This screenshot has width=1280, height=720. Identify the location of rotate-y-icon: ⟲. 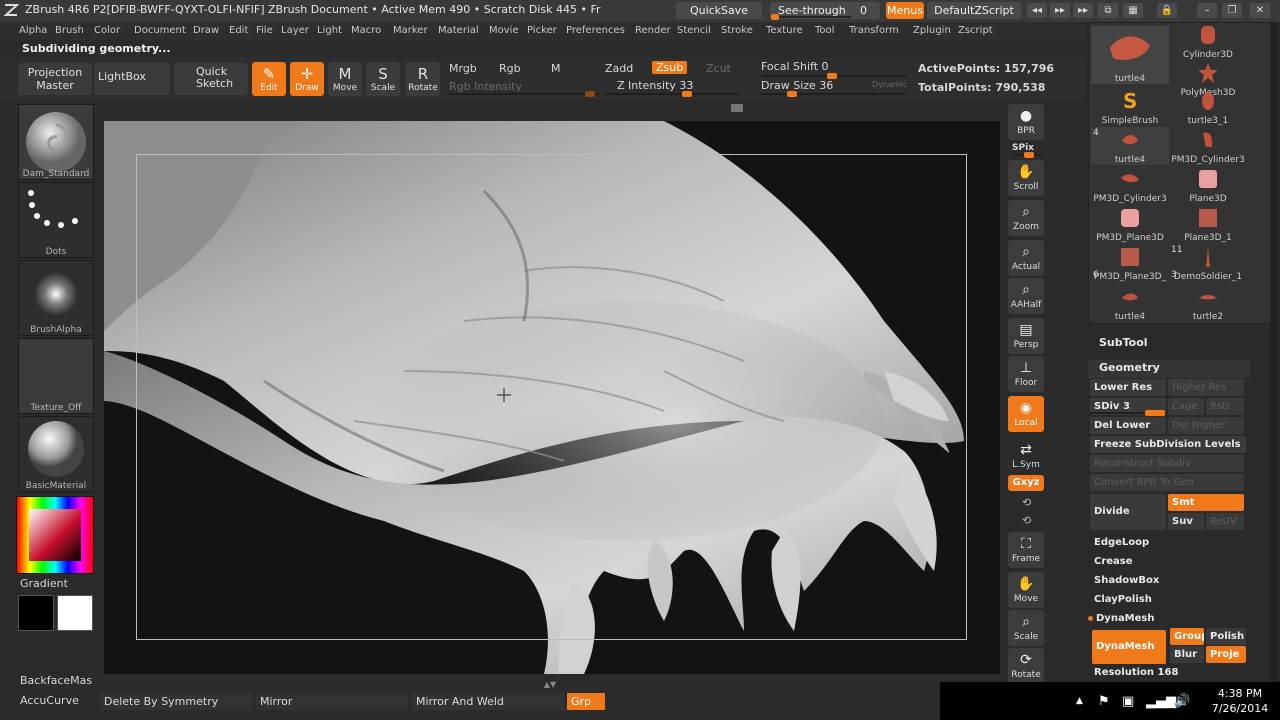
(1026, 502).